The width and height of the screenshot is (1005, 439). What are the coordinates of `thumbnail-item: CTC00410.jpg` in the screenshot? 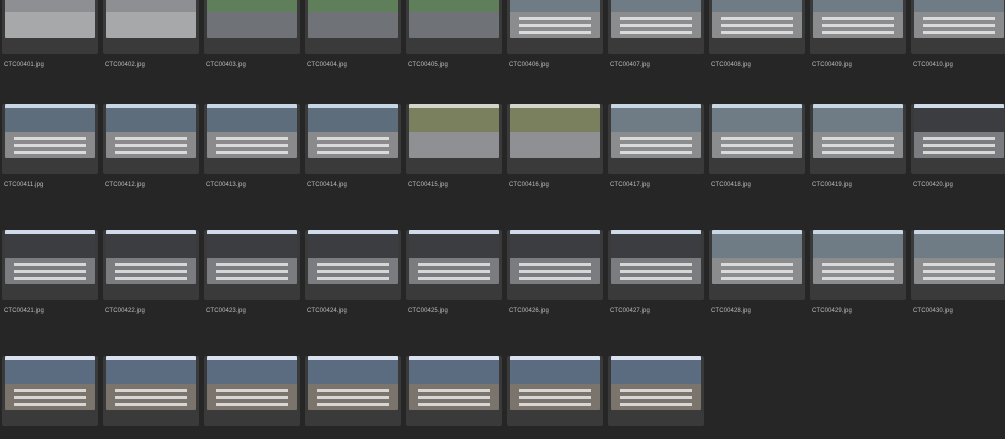 It's located at (958, 34).